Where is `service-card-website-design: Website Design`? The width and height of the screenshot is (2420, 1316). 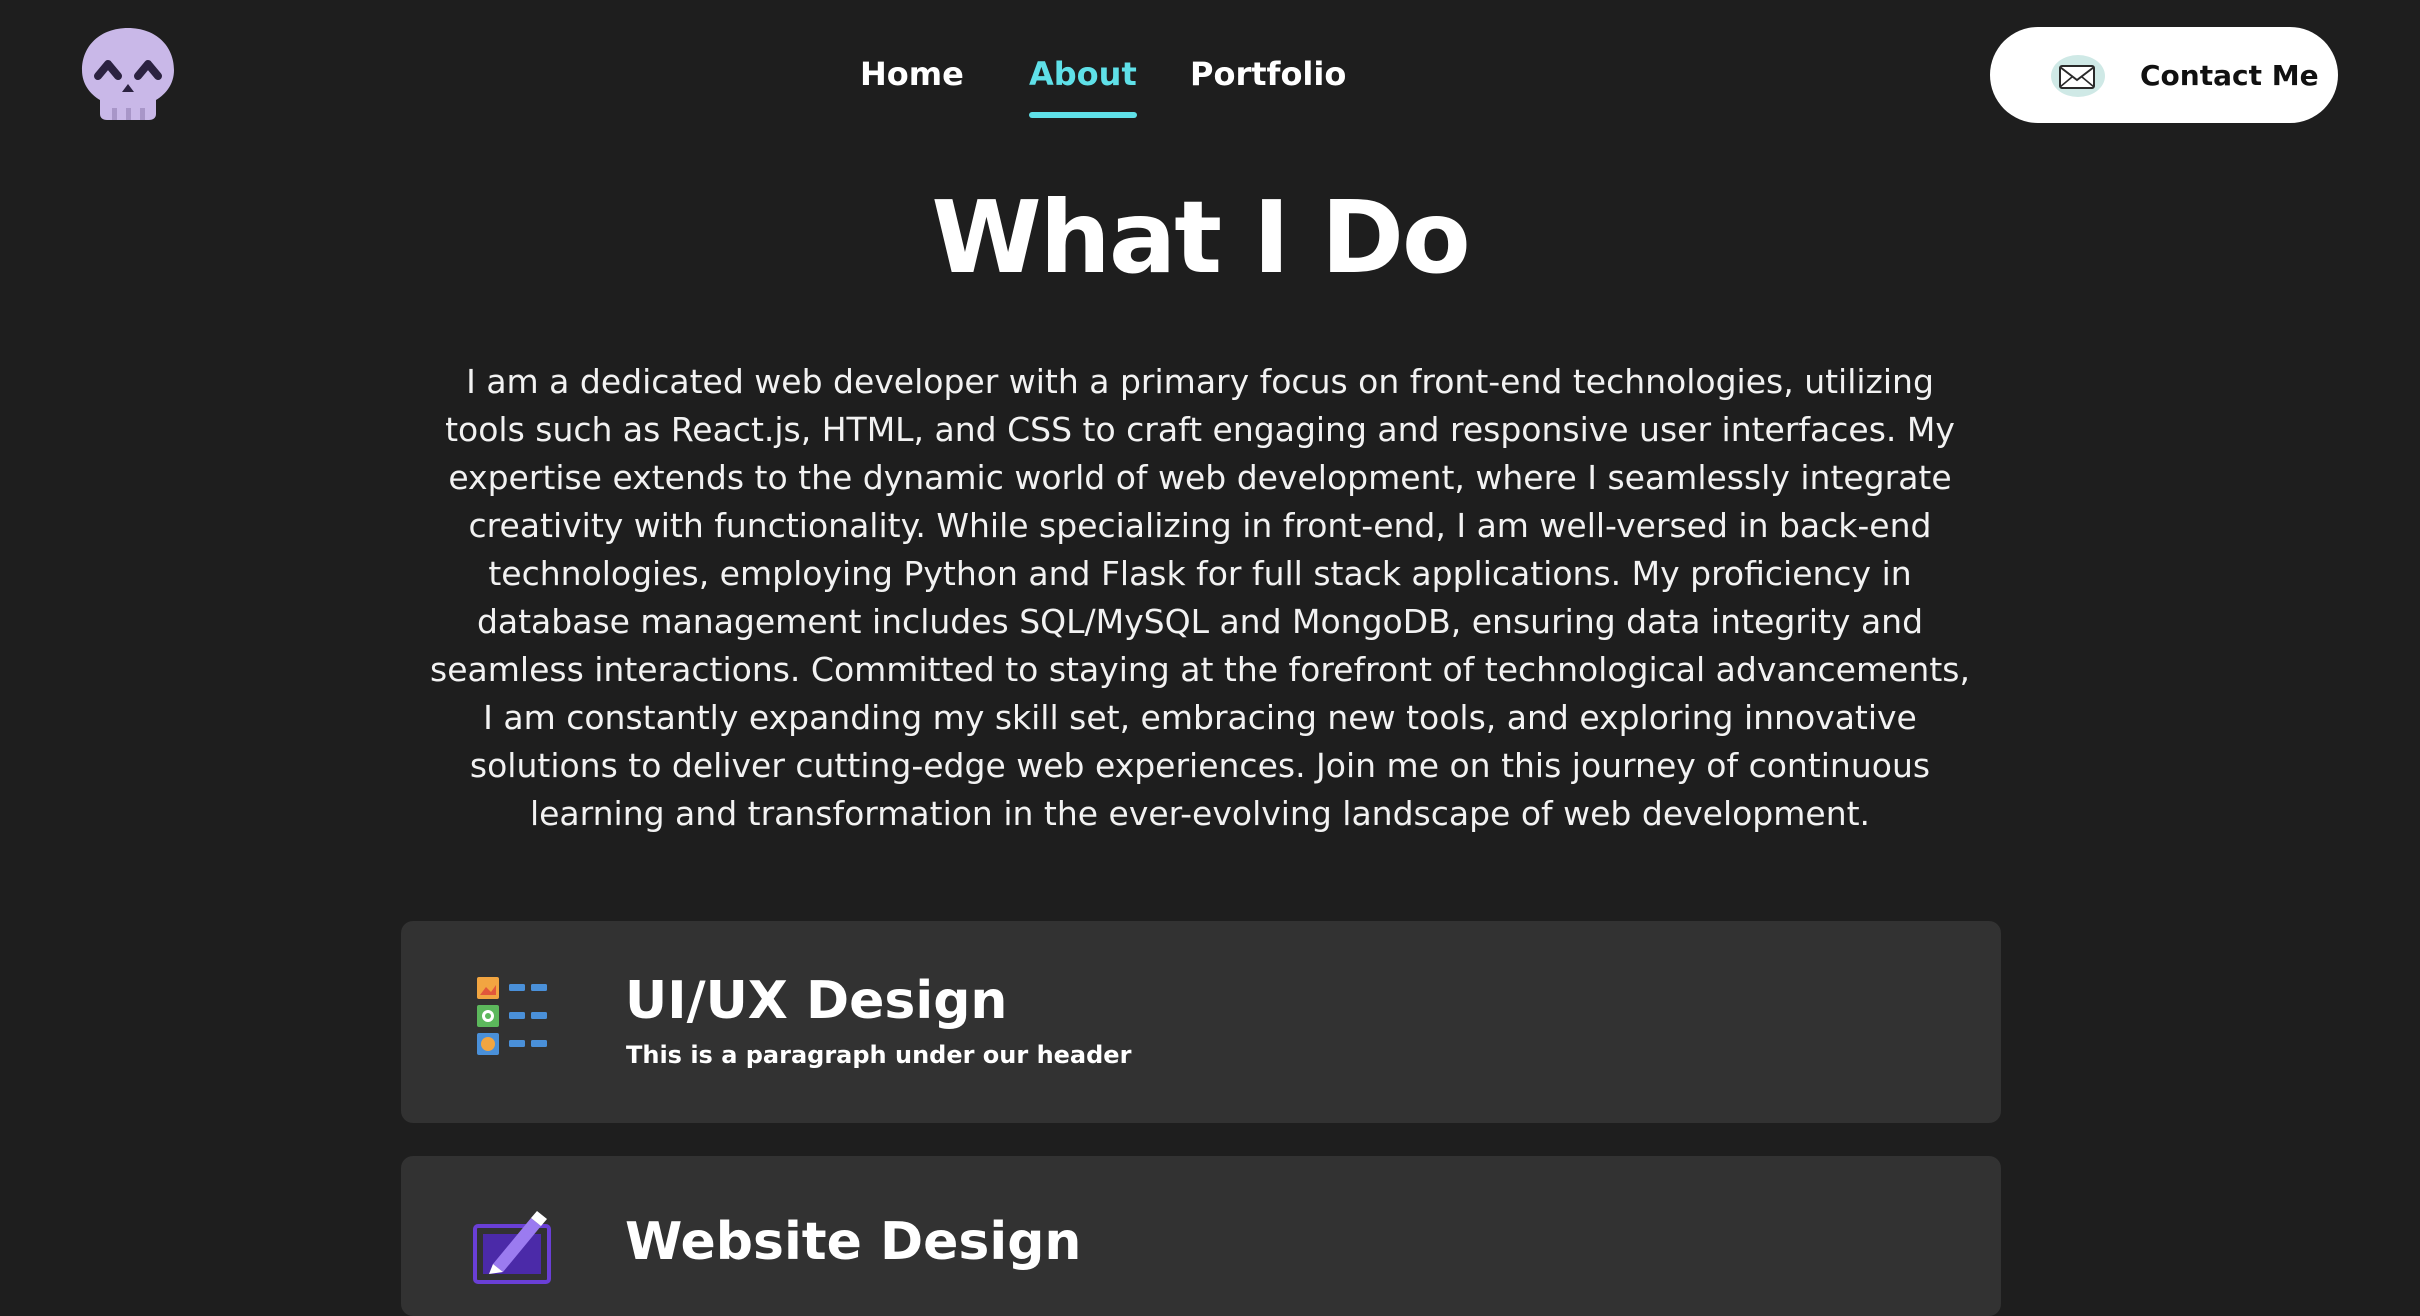
service-card-website-design: Website Design is located at coordinates (1201, 1236).